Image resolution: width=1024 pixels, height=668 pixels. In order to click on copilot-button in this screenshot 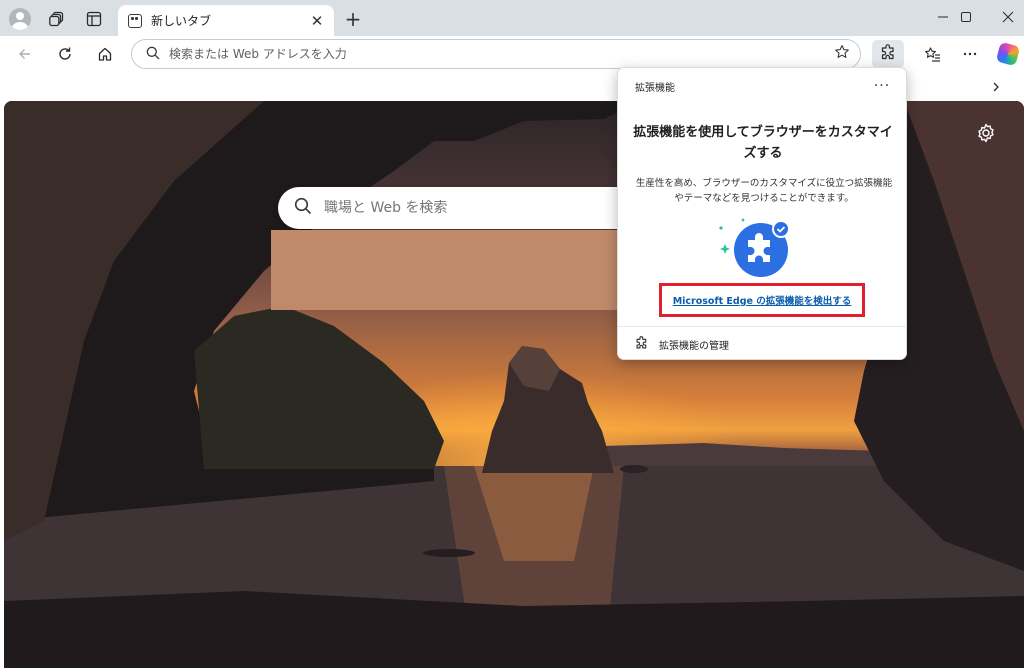, I will do `click(1008, 54)`.